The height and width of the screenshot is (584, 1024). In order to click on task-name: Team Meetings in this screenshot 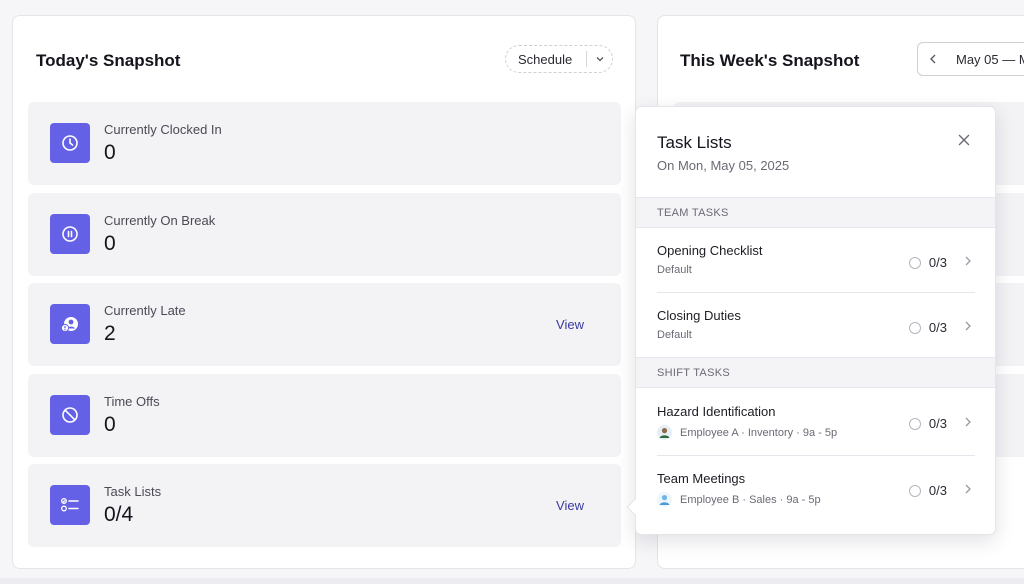, I will do `click(701, 478)`.